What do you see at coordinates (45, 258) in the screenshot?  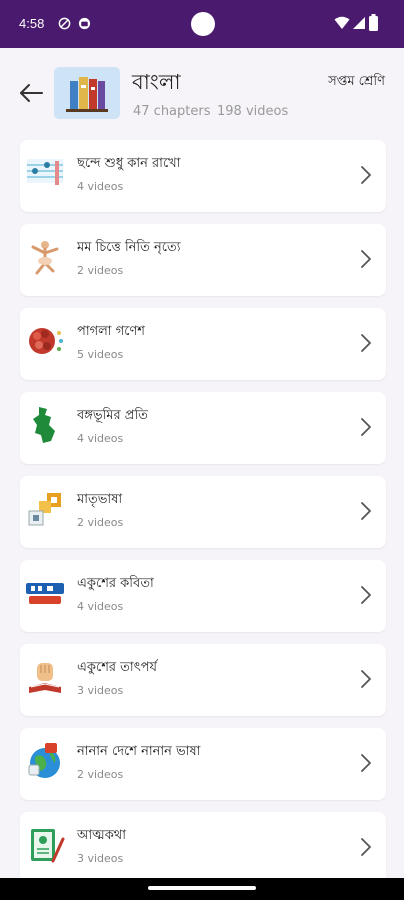 I see `dancer-icon` at bounding box center [45, 258].